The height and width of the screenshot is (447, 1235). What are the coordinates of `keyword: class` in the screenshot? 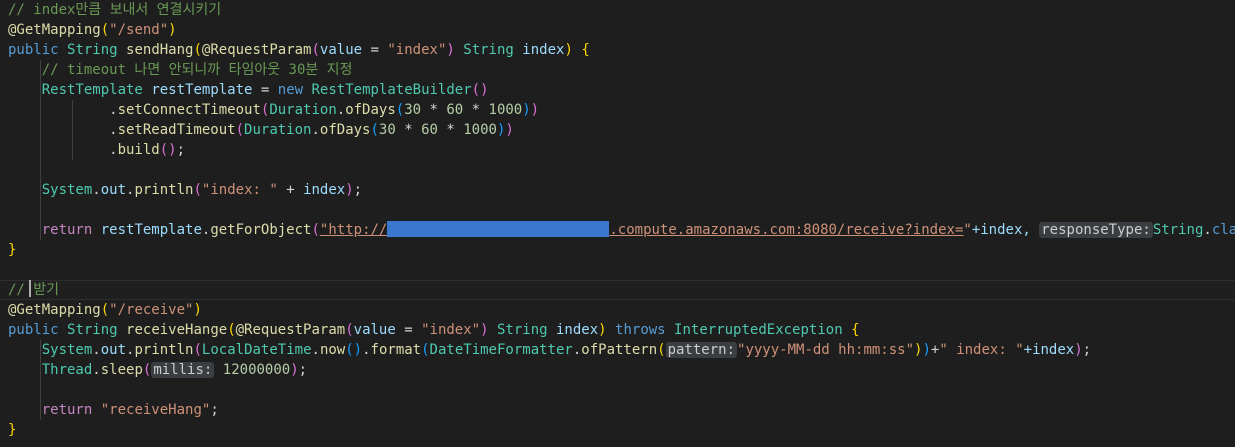 It's located at (1223, 230).